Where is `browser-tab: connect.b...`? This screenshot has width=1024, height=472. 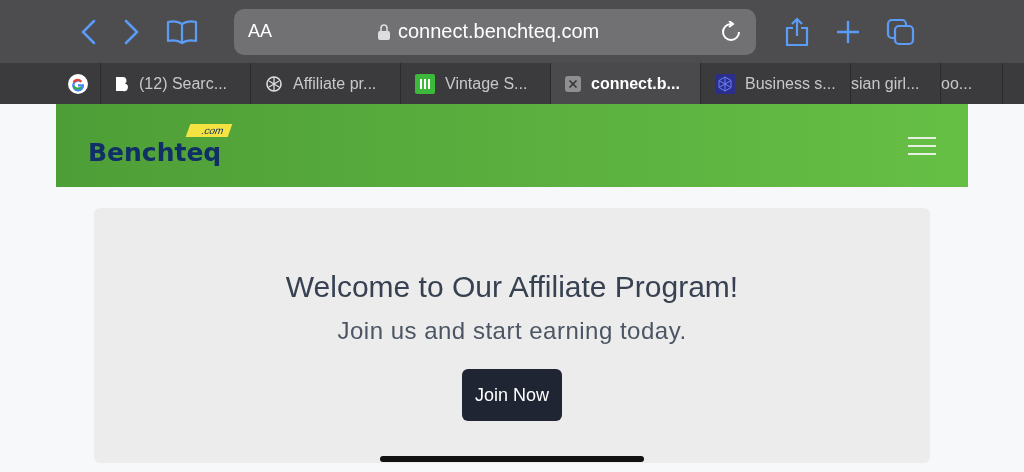 browser-tab: connect.b... is located at coordinates (626, 83).